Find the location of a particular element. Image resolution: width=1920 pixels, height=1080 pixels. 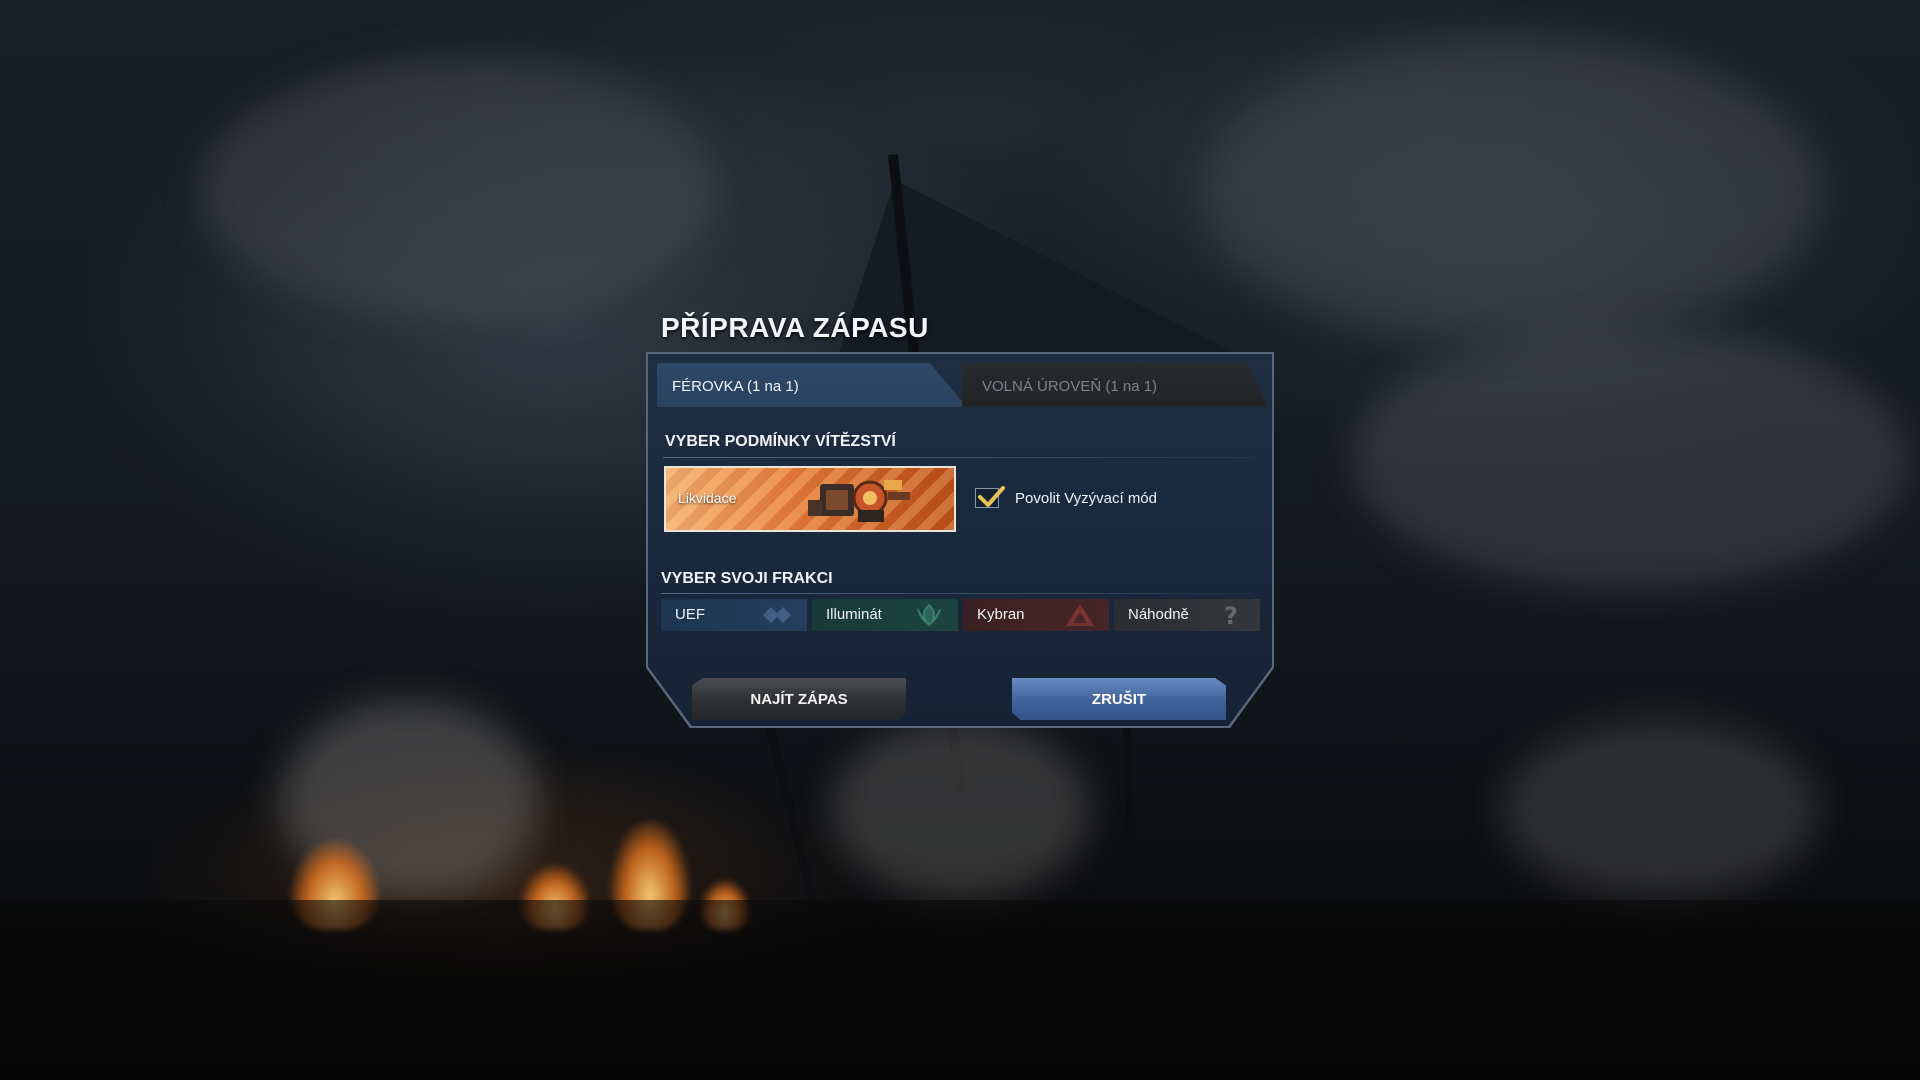

illuminate-emblem-icon is located at coordinates (929, 615).